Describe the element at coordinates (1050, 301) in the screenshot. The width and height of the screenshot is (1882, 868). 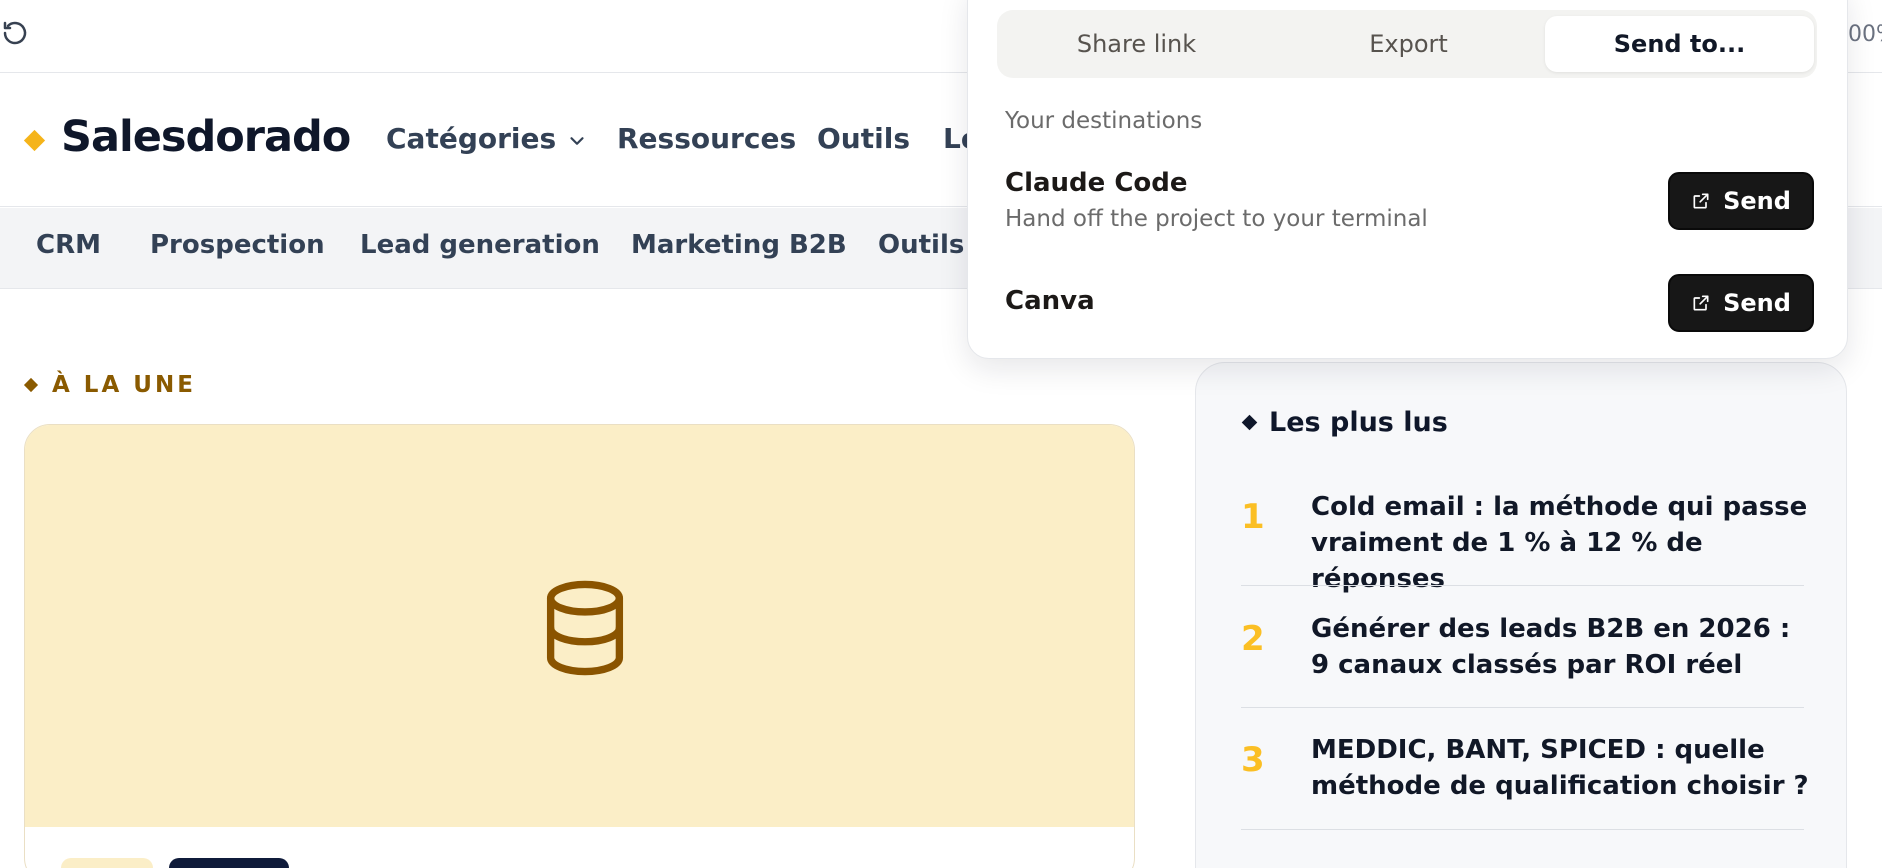
I see `destination-name: Canva` at that location.